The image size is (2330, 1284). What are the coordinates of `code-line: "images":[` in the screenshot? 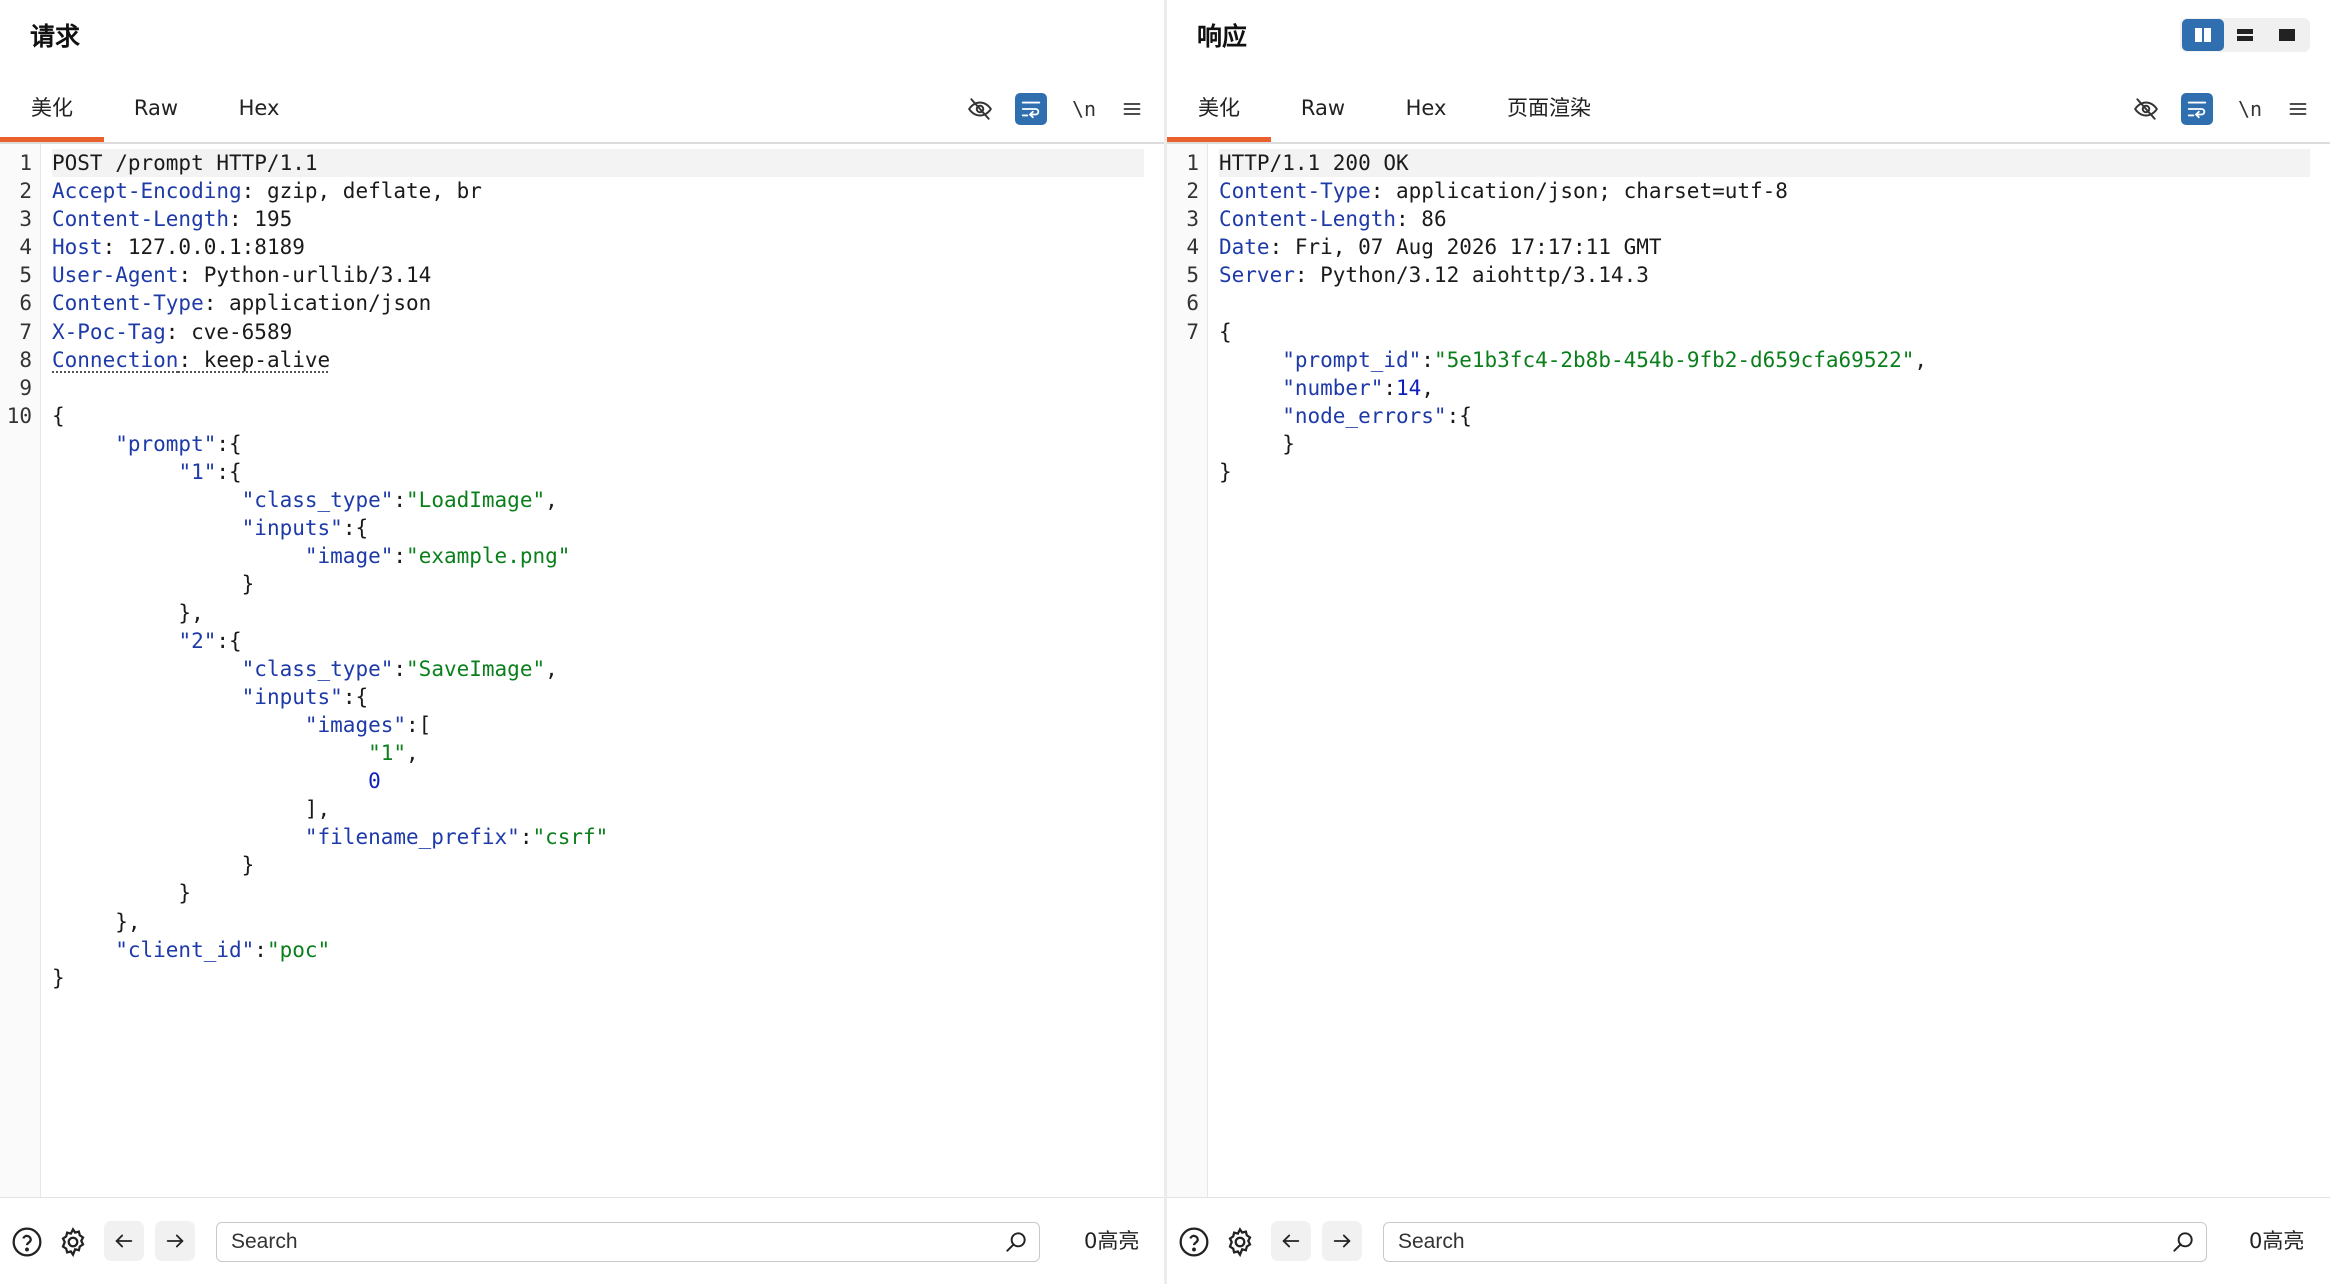 It's located at (582, 725).